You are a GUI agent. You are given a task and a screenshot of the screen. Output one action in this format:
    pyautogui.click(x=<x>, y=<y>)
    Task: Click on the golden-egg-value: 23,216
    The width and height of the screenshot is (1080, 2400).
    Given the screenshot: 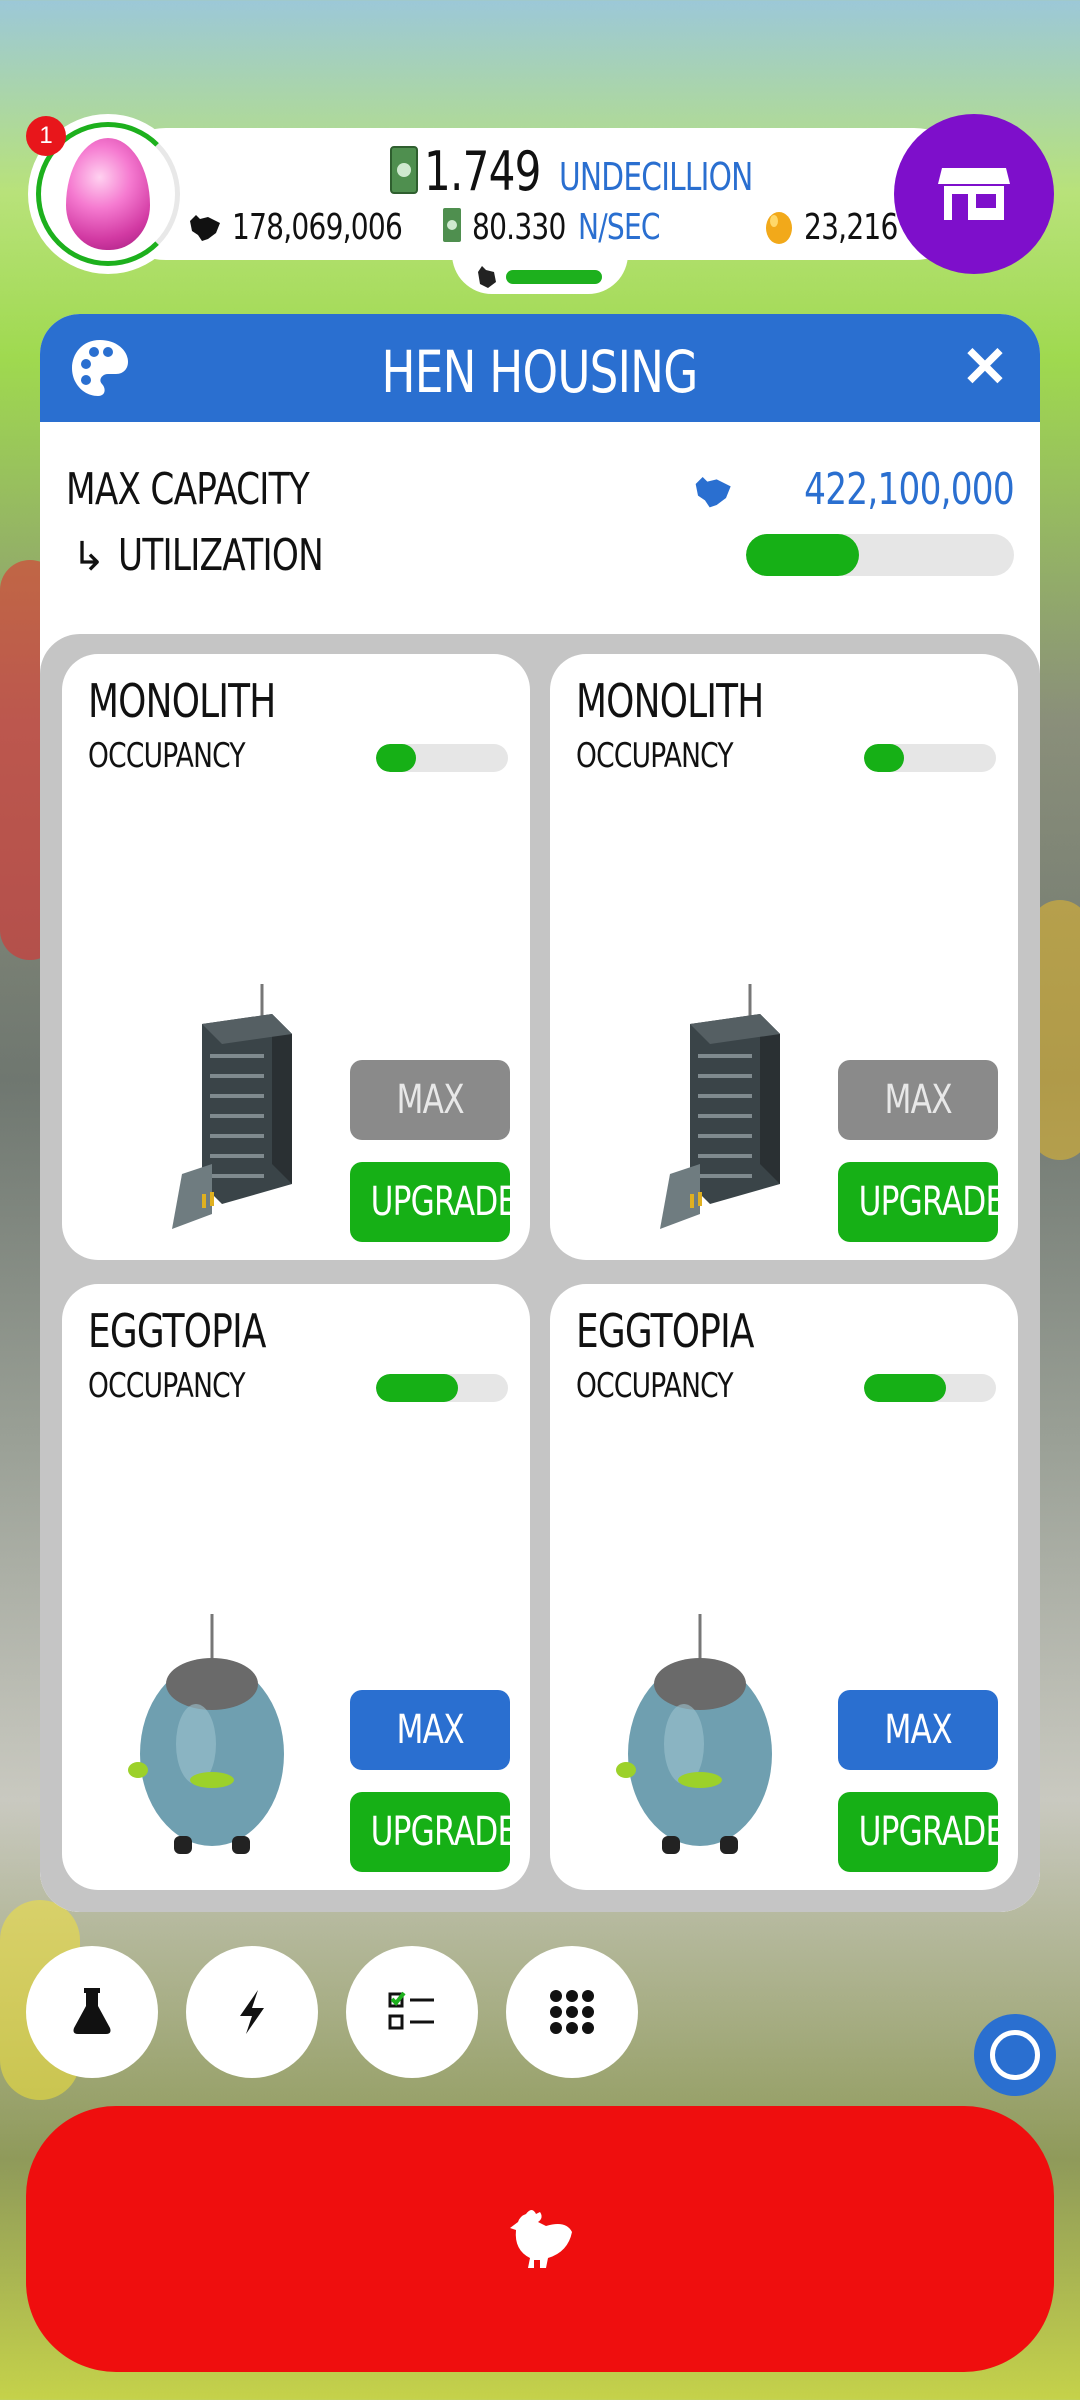 What is the action you would take?
    pyautogui.click(x=851, y=227)
    